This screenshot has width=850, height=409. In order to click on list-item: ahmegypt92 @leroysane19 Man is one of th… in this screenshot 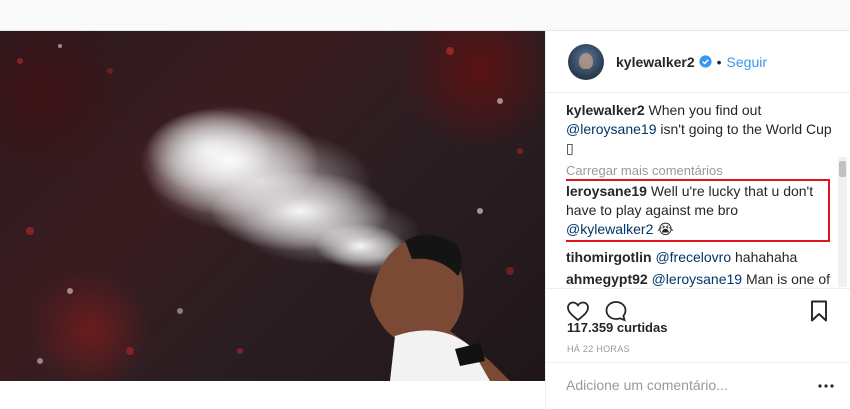, I will do `click(701, 278)`.